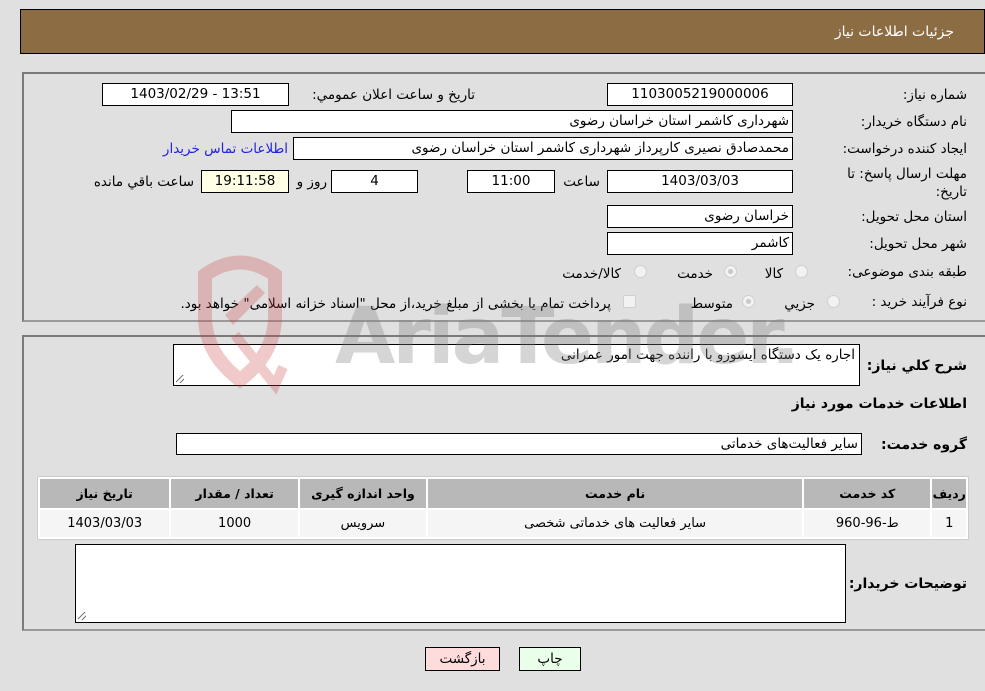  What do you see at coordinates (700, 216) in the screenshot?
I see `province-field: خراسان رضوی` at bounding box center [700, 216].